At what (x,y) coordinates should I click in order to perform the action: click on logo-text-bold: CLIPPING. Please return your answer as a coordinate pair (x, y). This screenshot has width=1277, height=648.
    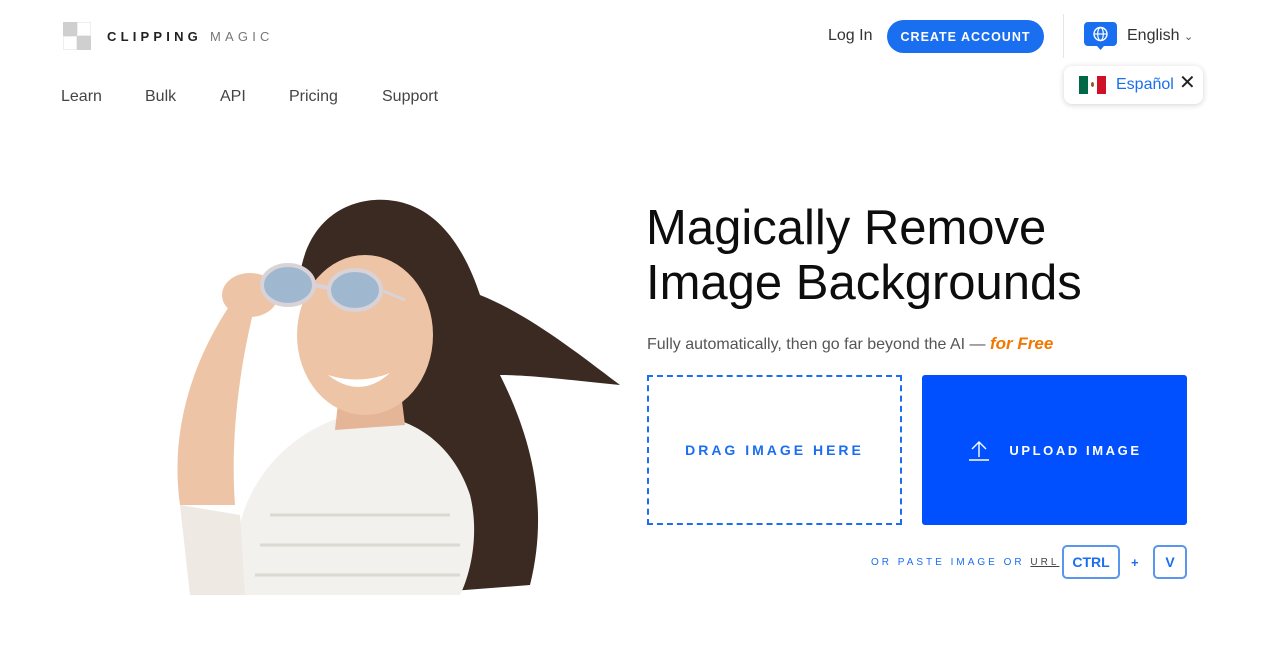
    Looking at the image, I should click on (154, 36).